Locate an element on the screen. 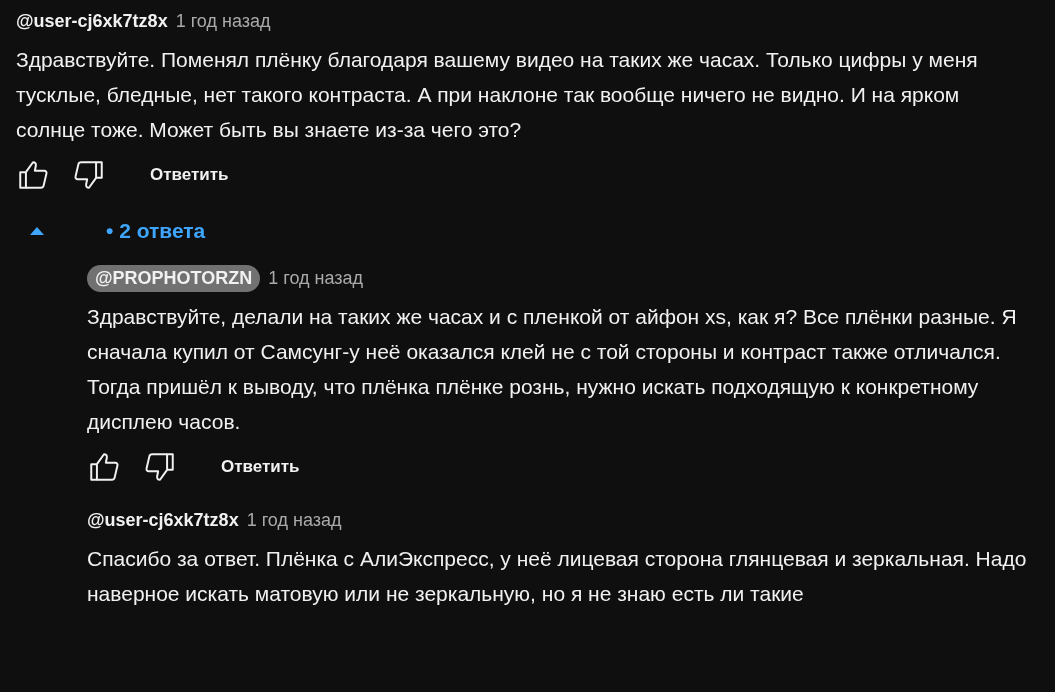 This screenshot has width=1055, height=692. comment-text: Здравствуйте. Поменял плёнку благодаря вашему видео на таких же часах. Только цифры у меня тусклые, бледные, нет такого контраста. А при наклоне так вообще ничего не видно. И на ярком солнце тоже. Может быть вы знаете из-за чего это? is located at coordinates (497, 95).